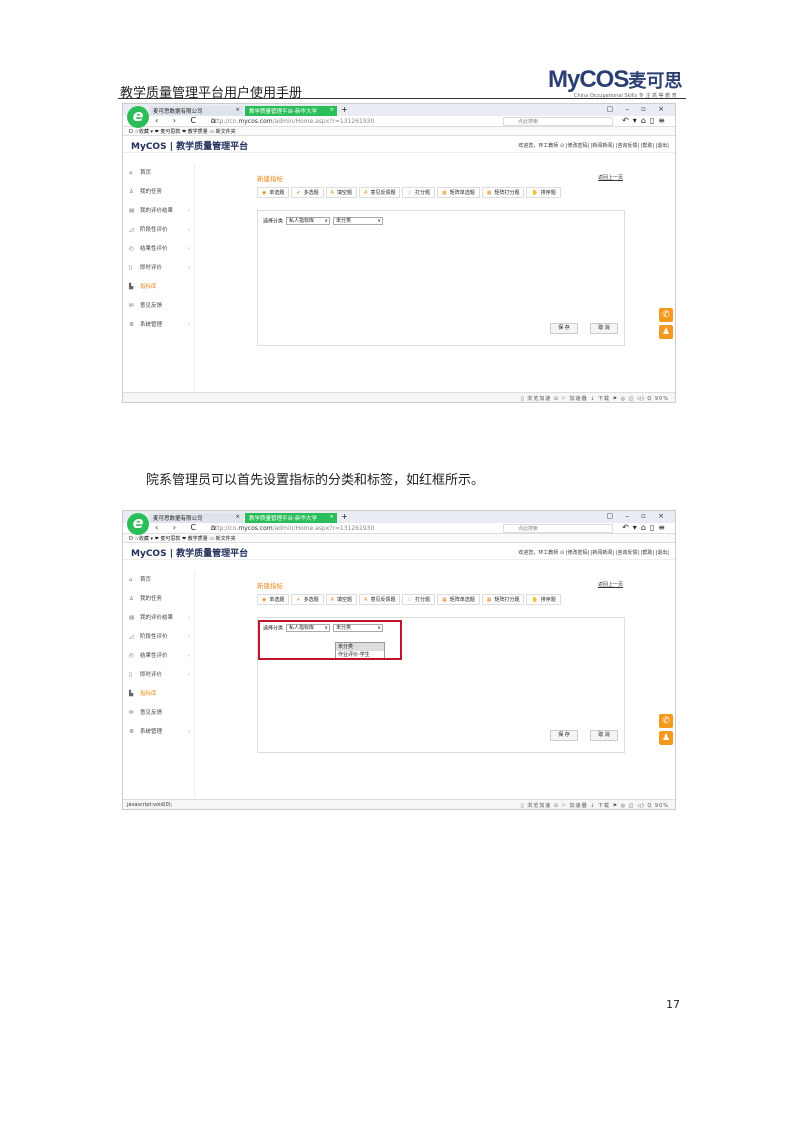 This screenshot has width=793, height=1122. I want to click on status-bar: ▯ 浏览加速 ⊙ ⚐ 加速器 ↓ 下载 ⚑ ◎ ◫ ◁) Q 90%, so click(399, 397).